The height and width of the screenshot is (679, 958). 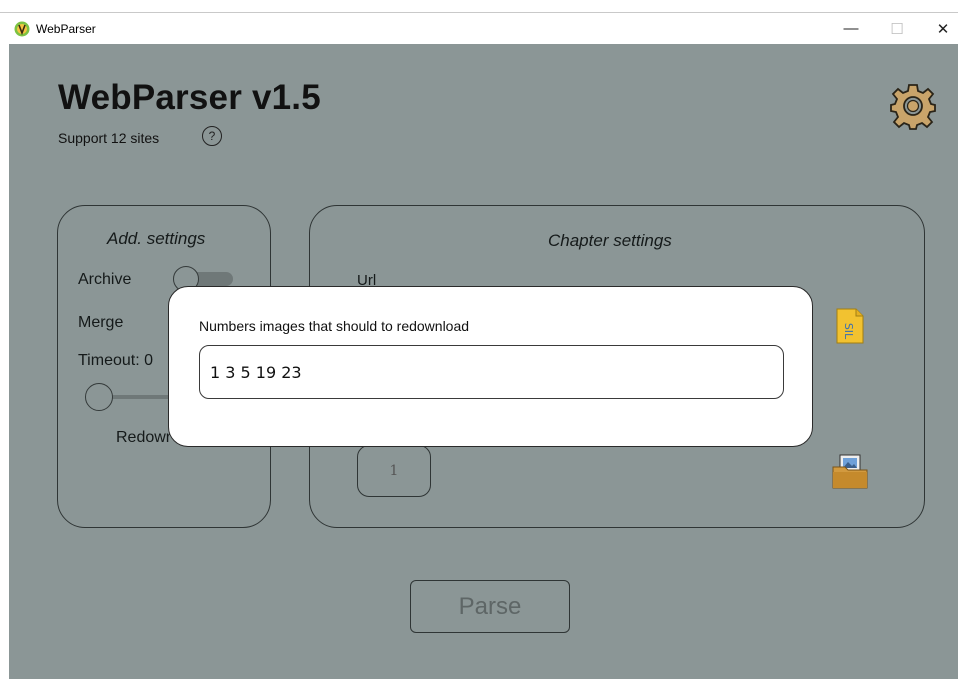 I want to click on add-settings-heading: Add. settings, so click(x=156, y=238).